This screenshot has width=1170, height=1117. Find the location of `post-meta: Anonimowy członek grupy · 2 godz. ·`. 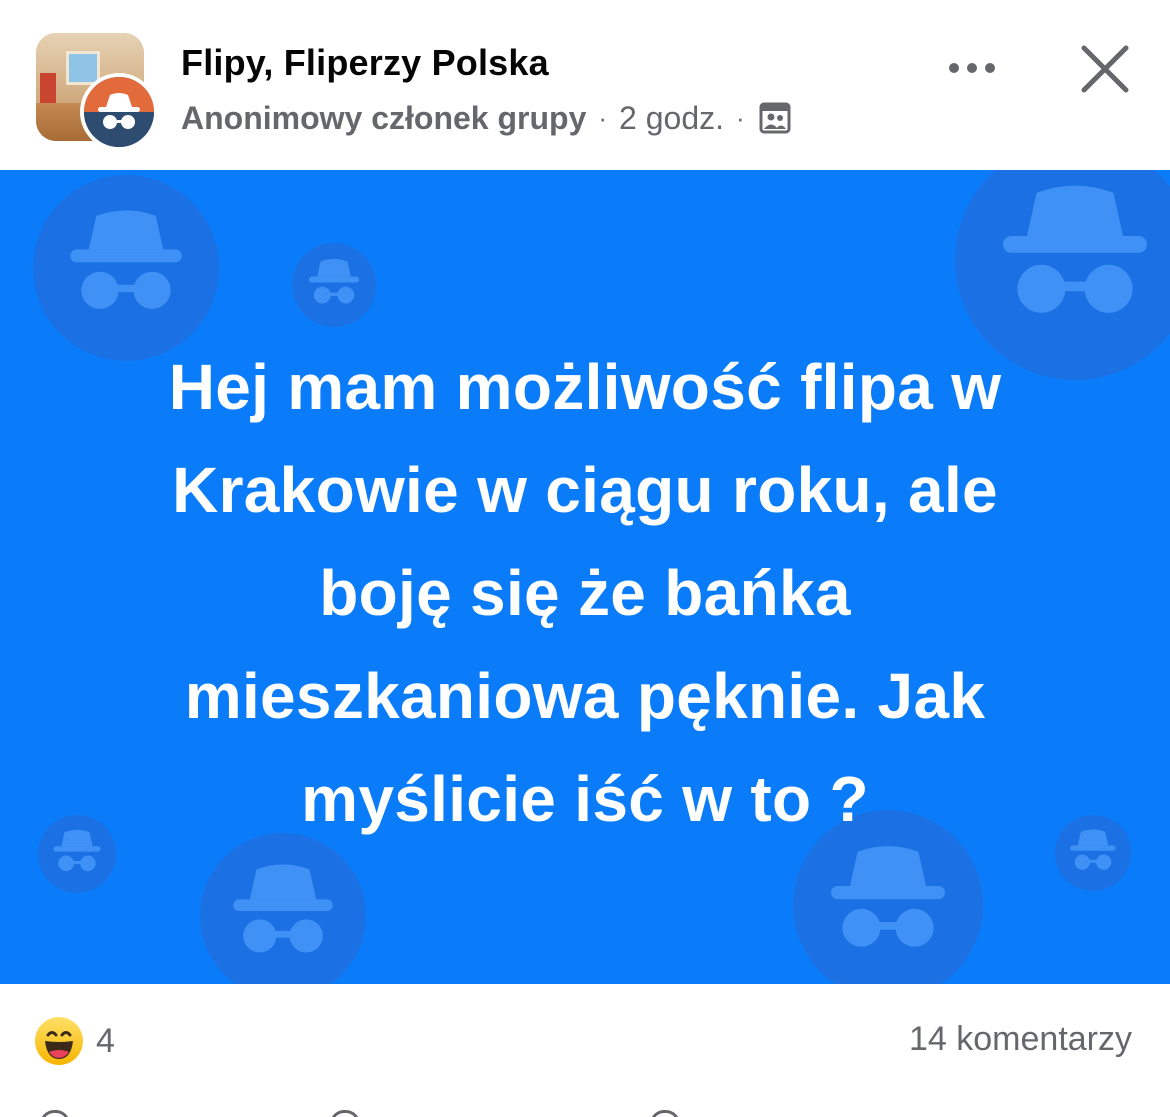

post-meta: Anonimowy członek grupy · 2 godz. · is located at coordinates (486, 118).